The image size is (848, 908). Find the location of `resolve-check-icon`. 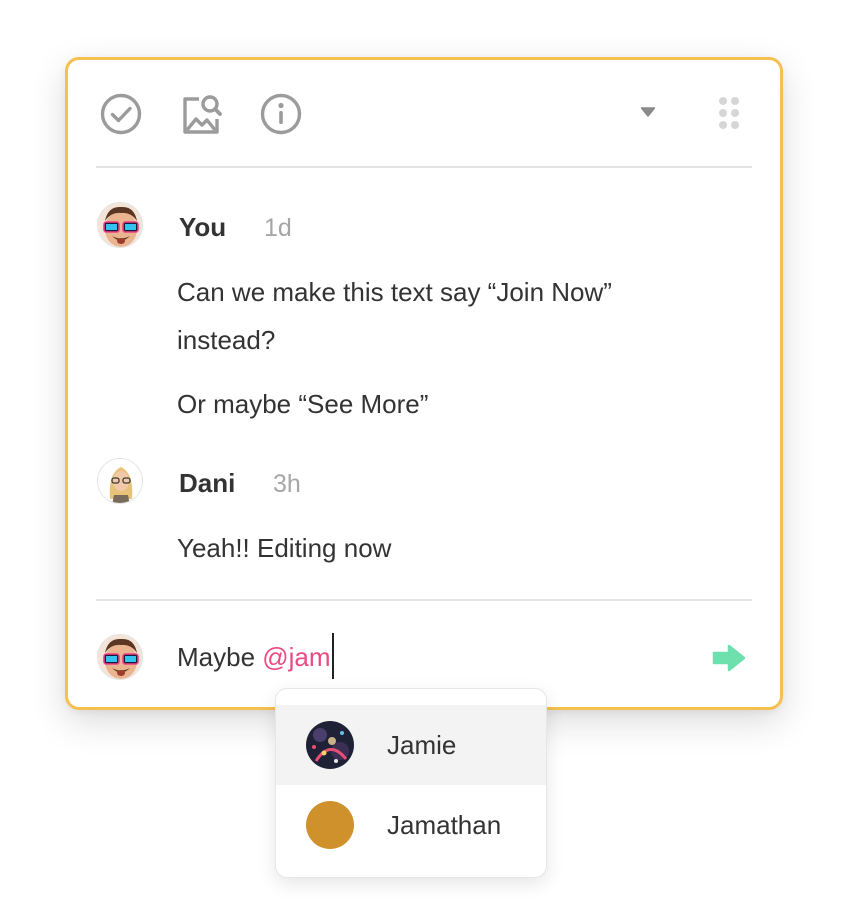

resolve-check-icon is located at coordinates (121, 114).